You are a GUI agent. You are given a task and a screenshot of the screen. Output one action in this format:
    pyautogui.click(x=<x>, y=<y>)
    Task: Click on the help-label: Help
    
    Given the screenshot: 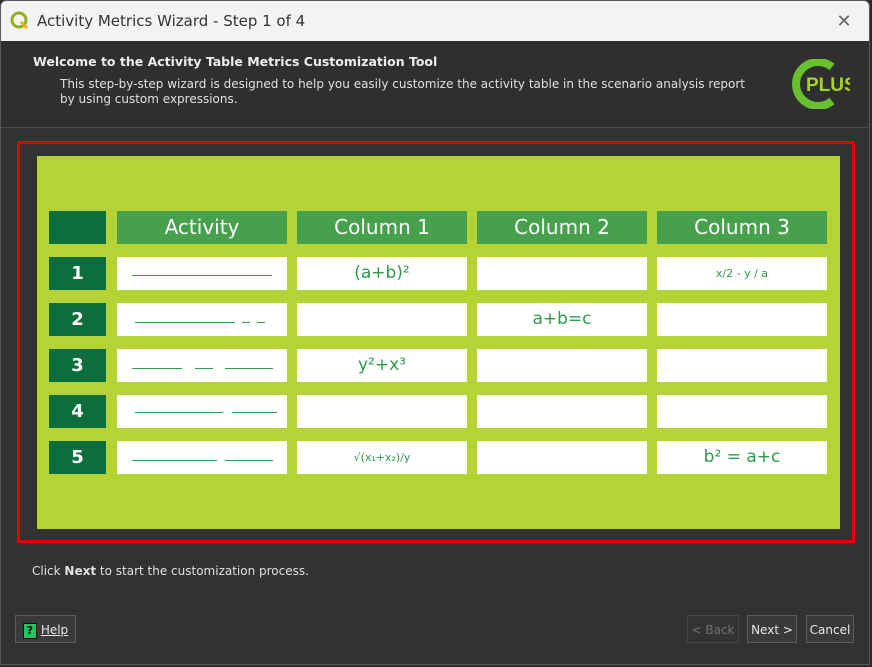 What is the action you would take?
    pyautogui.click(x=54, y=630)
    